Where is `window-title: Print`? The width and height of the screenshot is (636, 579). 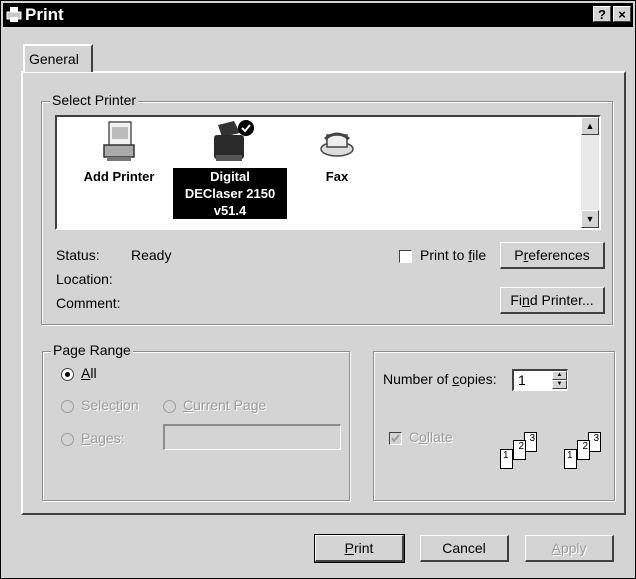
window-title: Print is located at coordinates (44, 14).